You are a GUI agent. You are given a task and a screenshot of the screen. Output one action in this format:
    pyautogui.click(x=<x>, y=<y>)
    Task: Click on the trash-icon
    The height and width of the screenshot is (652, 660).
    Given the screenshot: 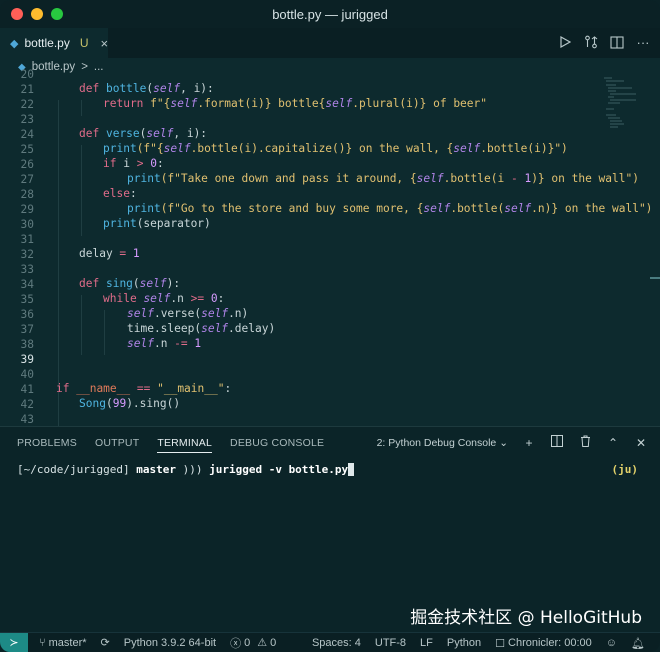 What is the action you would take?
    pyautogui.click(x=585, y=442)
    